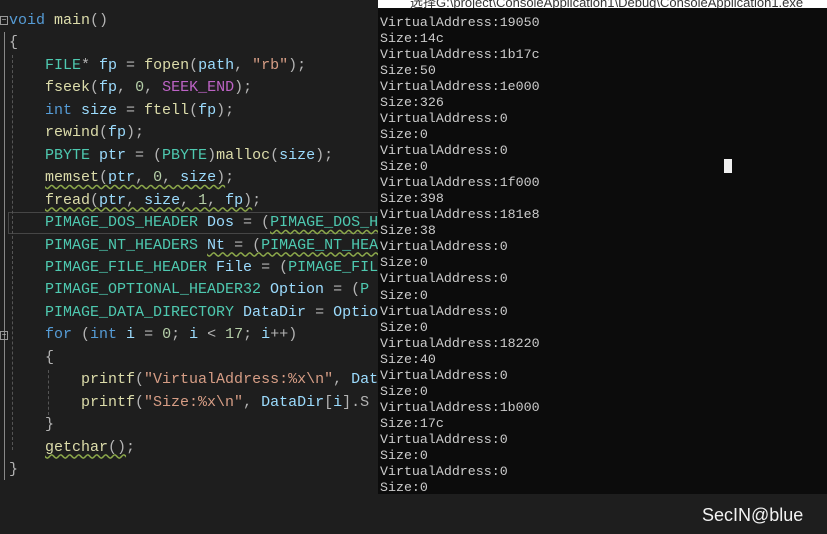 The width and height of the screenshot is (827, 534). I want to click on code-token: File, so click(230, 267).